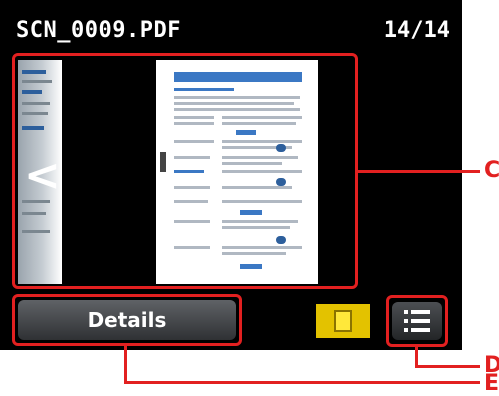 The height and width of the screenshot is (396, 499). What do you see at coordinates (447, 366) in the screenshot?
I see `leader-line-d-horizontal` at bounding box center [447, 366].